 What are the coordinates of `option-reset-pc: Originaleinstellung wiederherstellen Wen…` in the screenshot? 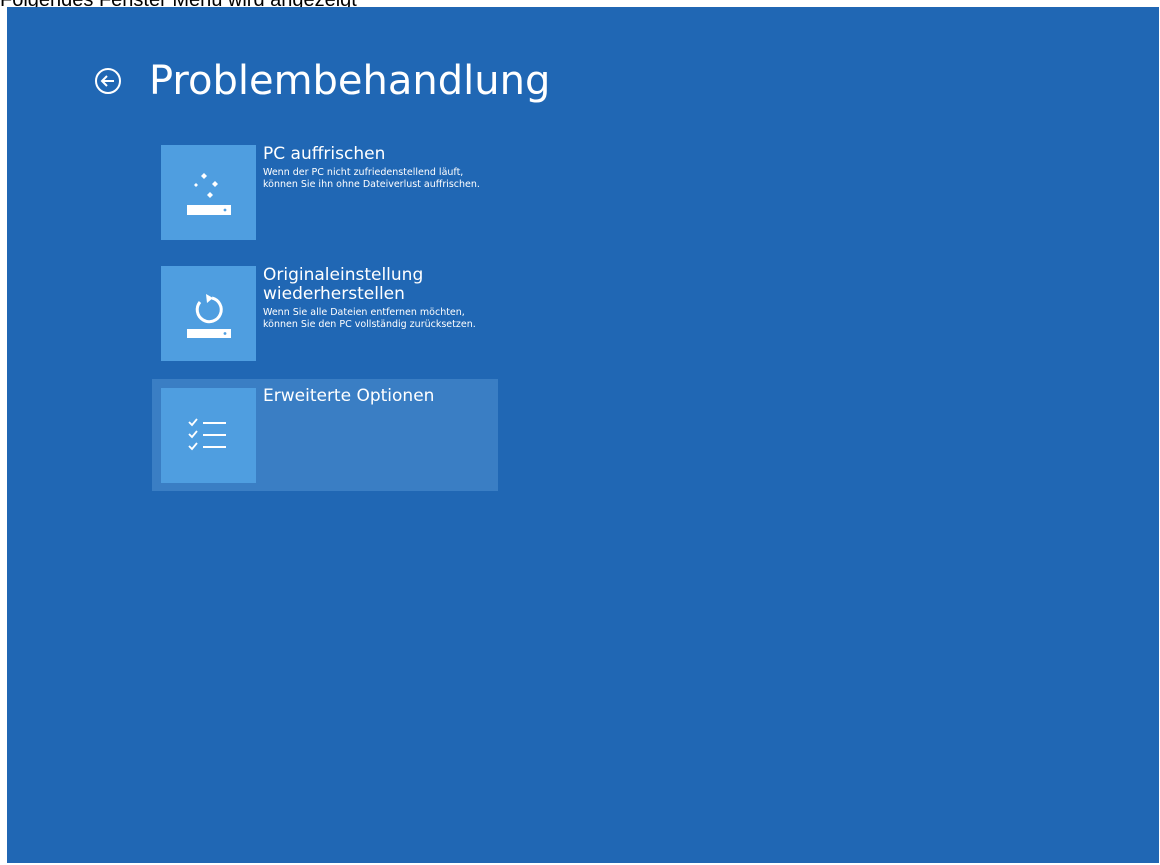 It's located at (325, 313).